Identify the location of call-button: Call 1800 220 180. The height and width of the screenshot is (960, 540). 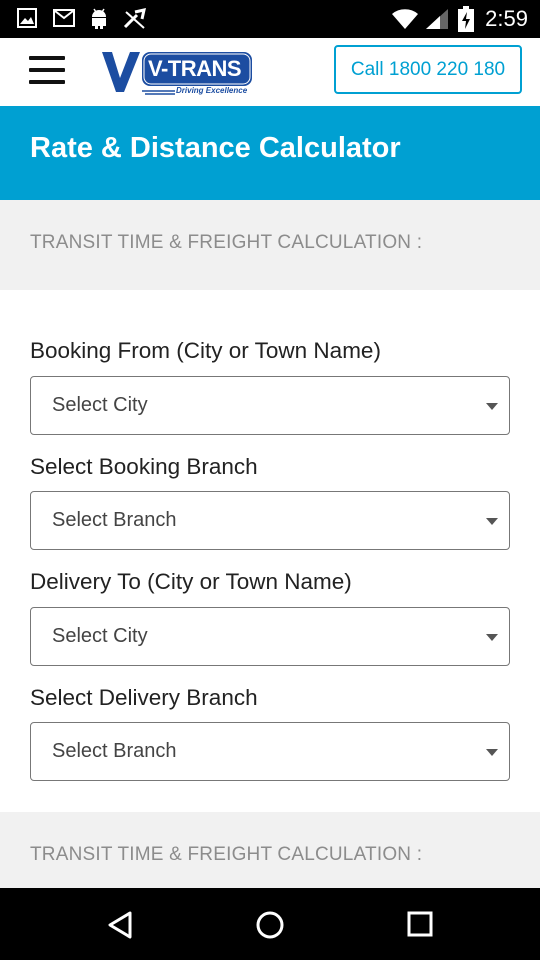
(428, 69).